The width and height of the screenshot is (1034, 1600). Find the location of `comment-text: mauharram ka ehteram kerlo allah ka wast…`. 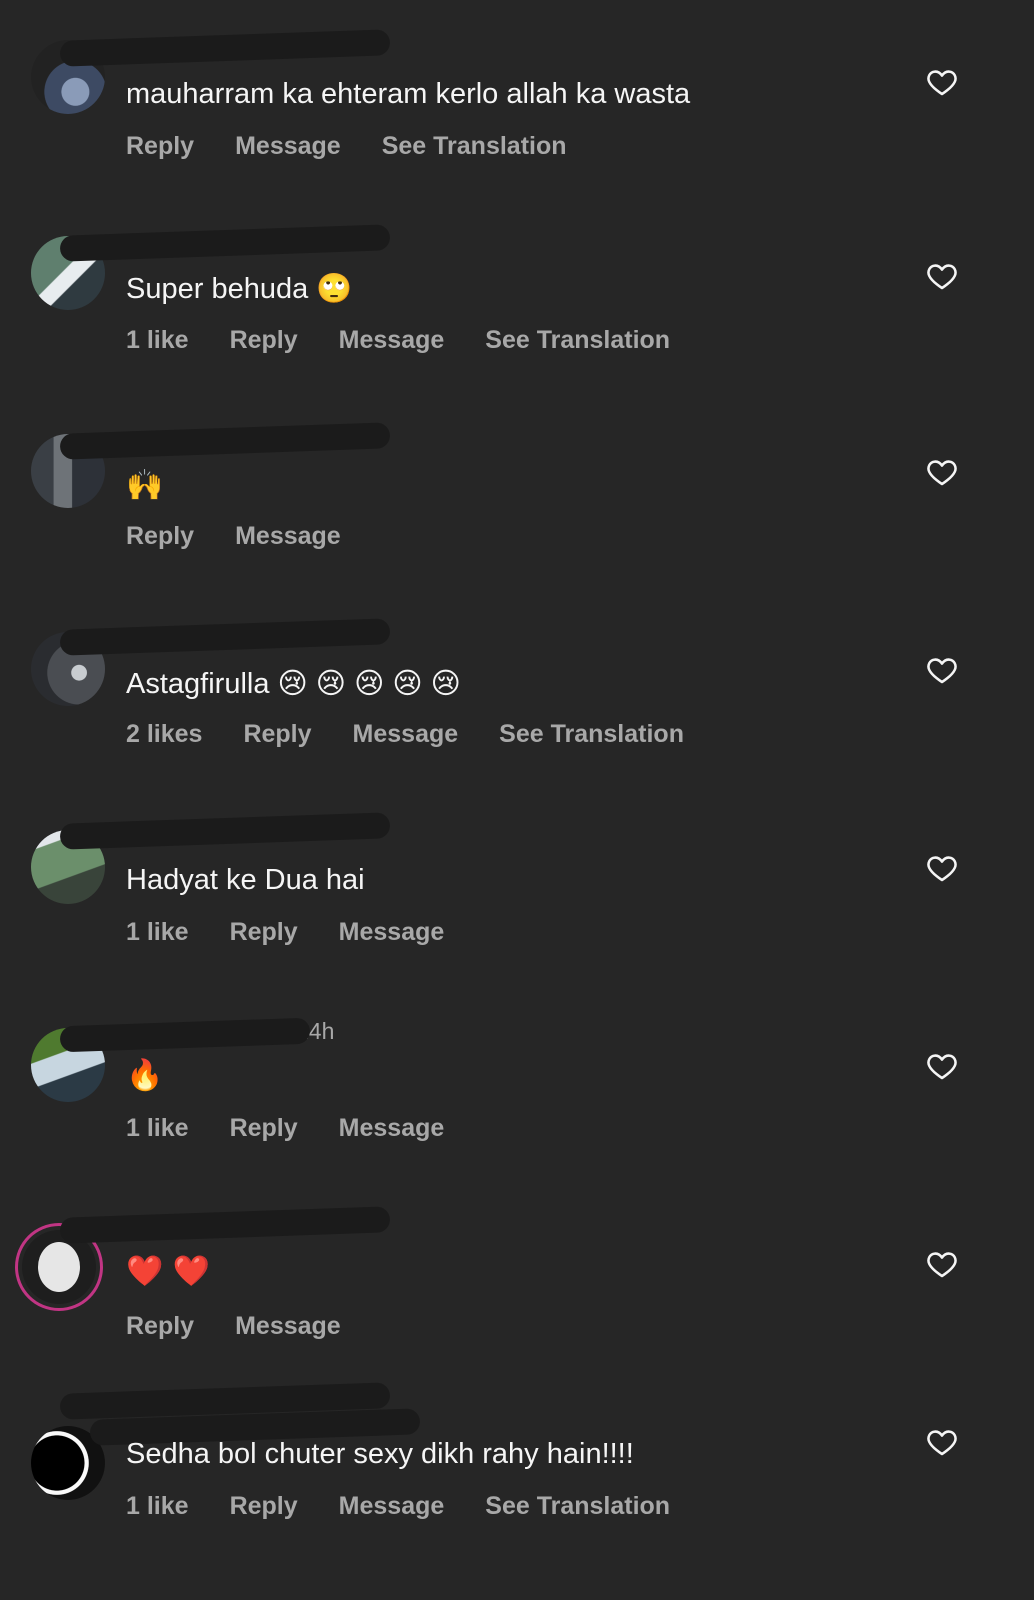

comment-text: mauharram ka ehteram kerlo allah ka wast… is located at coordinates (408, 94).